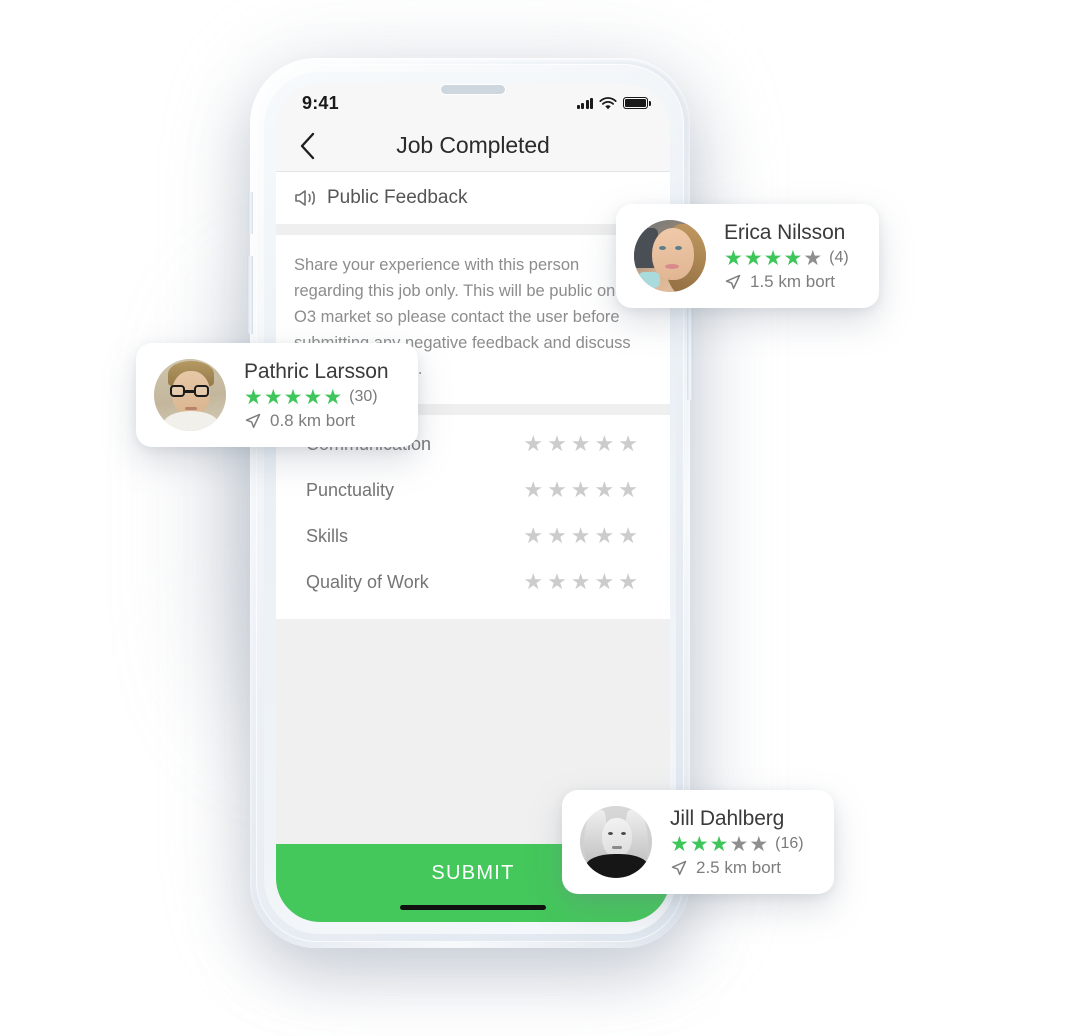 This screenshot has height=1036, width=1066. I want to click on rating-row: Quality of Work ★ ★ ★ ★ ★, so click(473, 582).